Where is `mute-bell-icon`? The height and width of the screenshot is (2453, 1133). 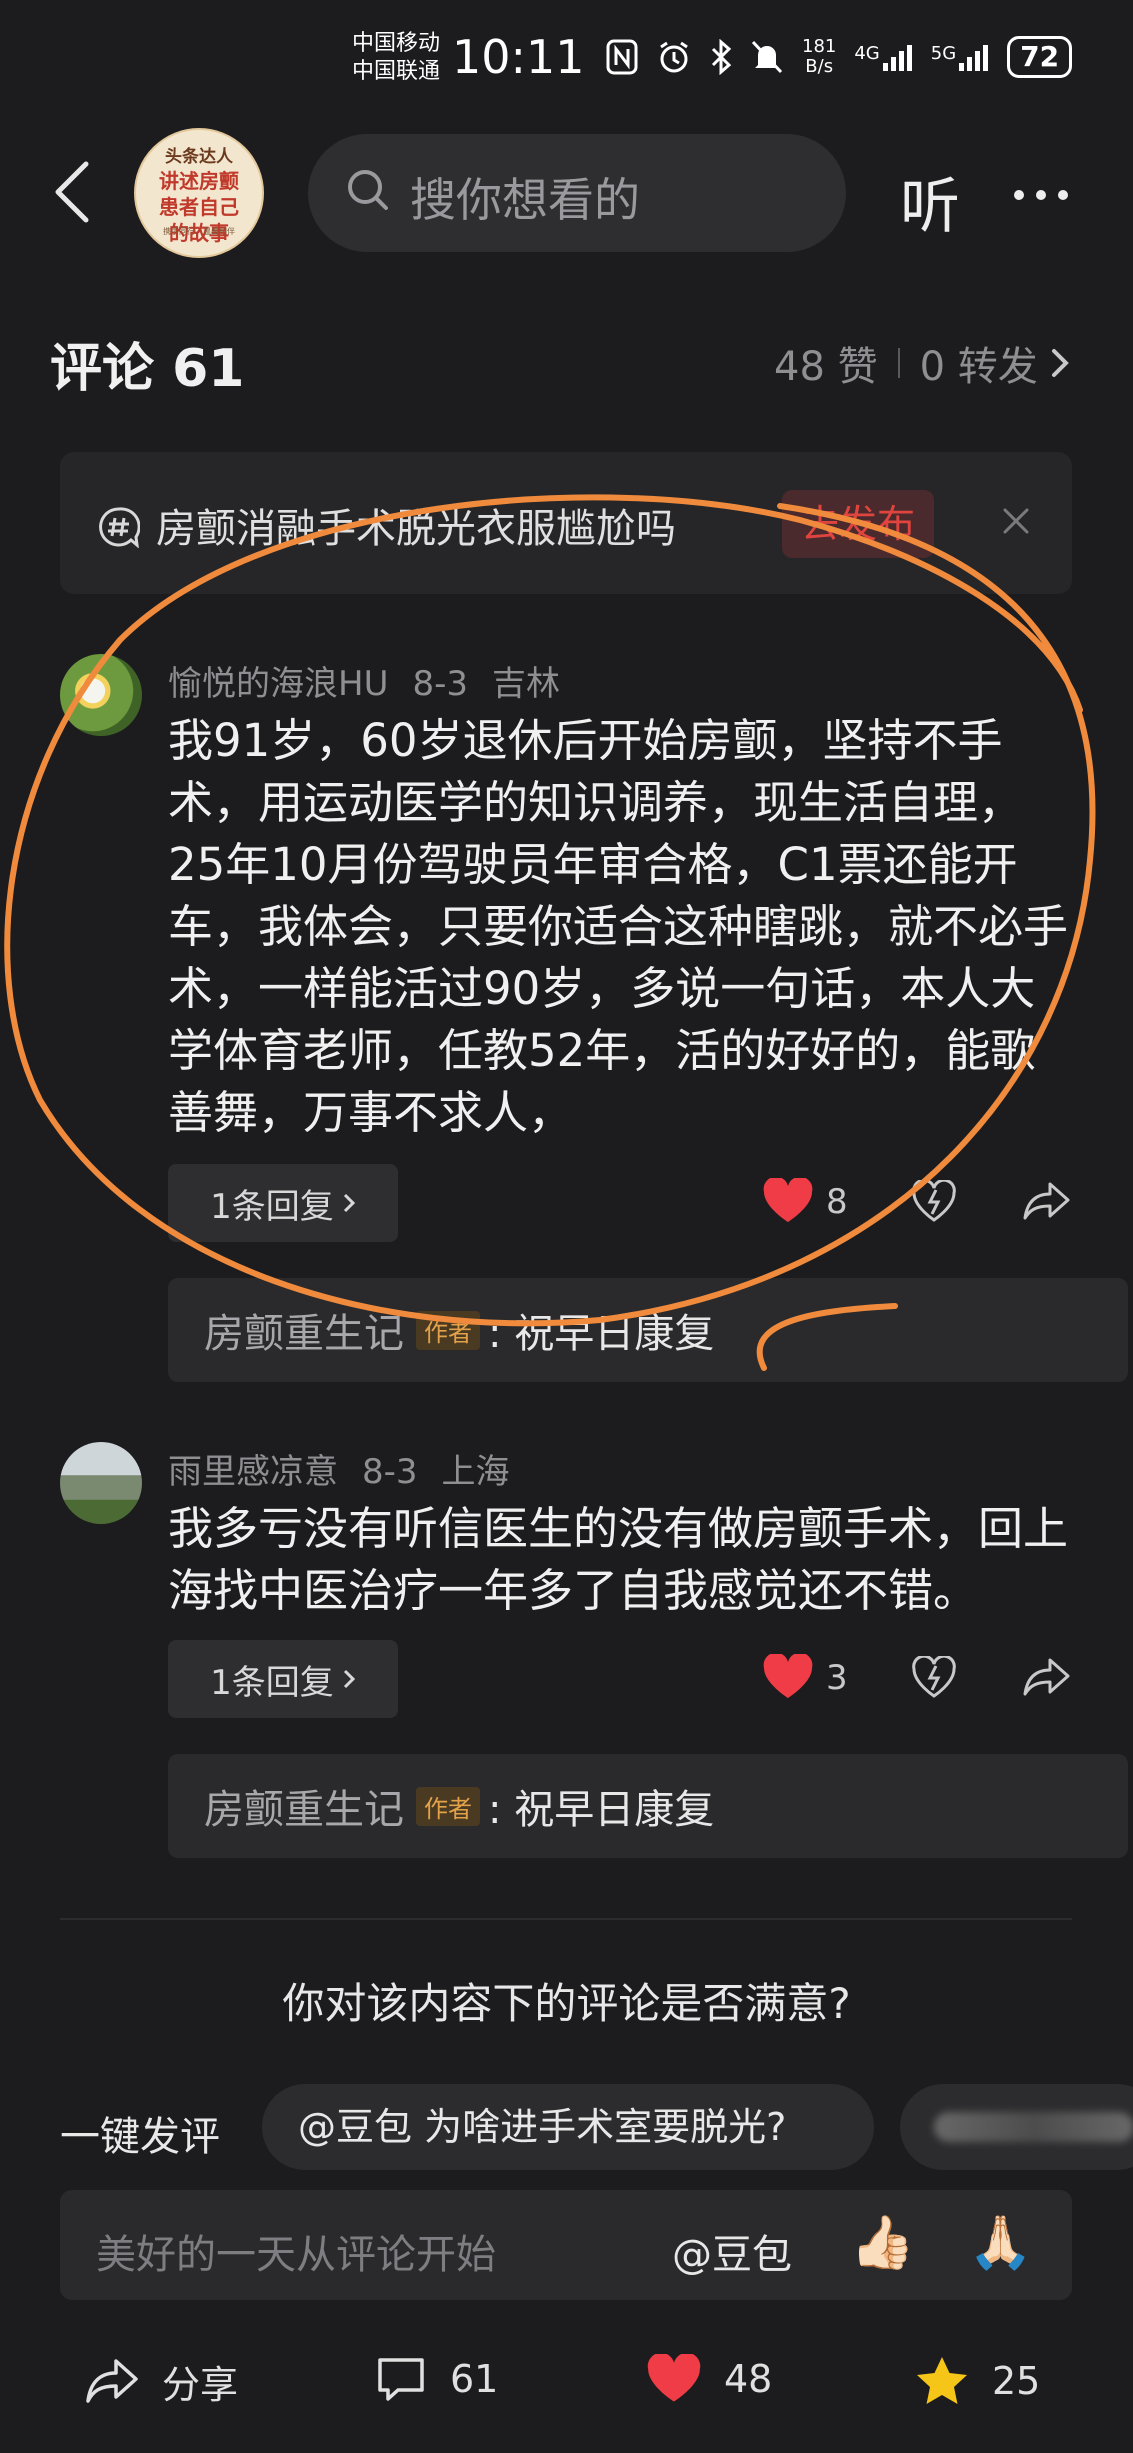 mute-bell-icon is located at coordinates (767, 57).